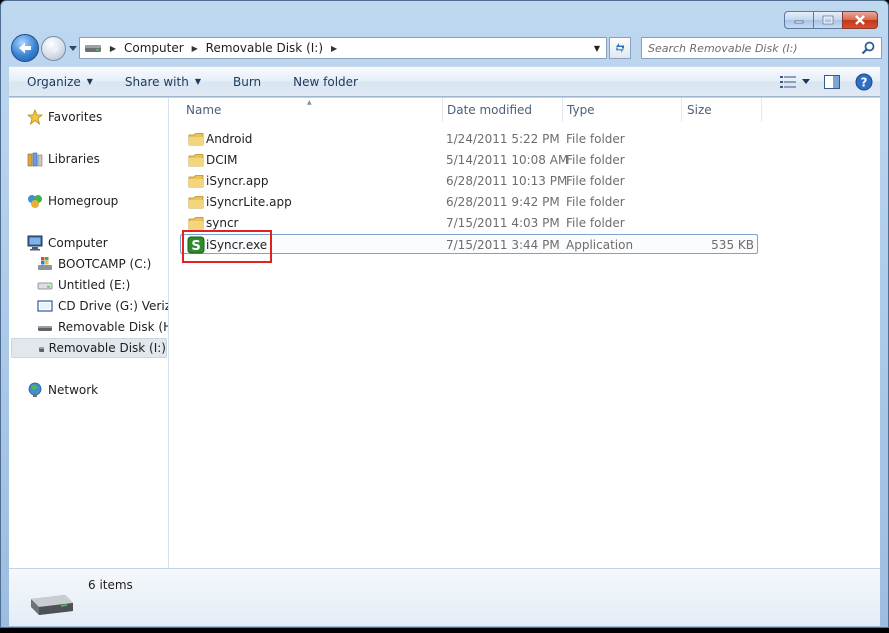 This screenshot has height=633, width=889. What do you see at coordinates (860, 20) in the screenshot?
I see `close-button` at bounding box center [860, 20].